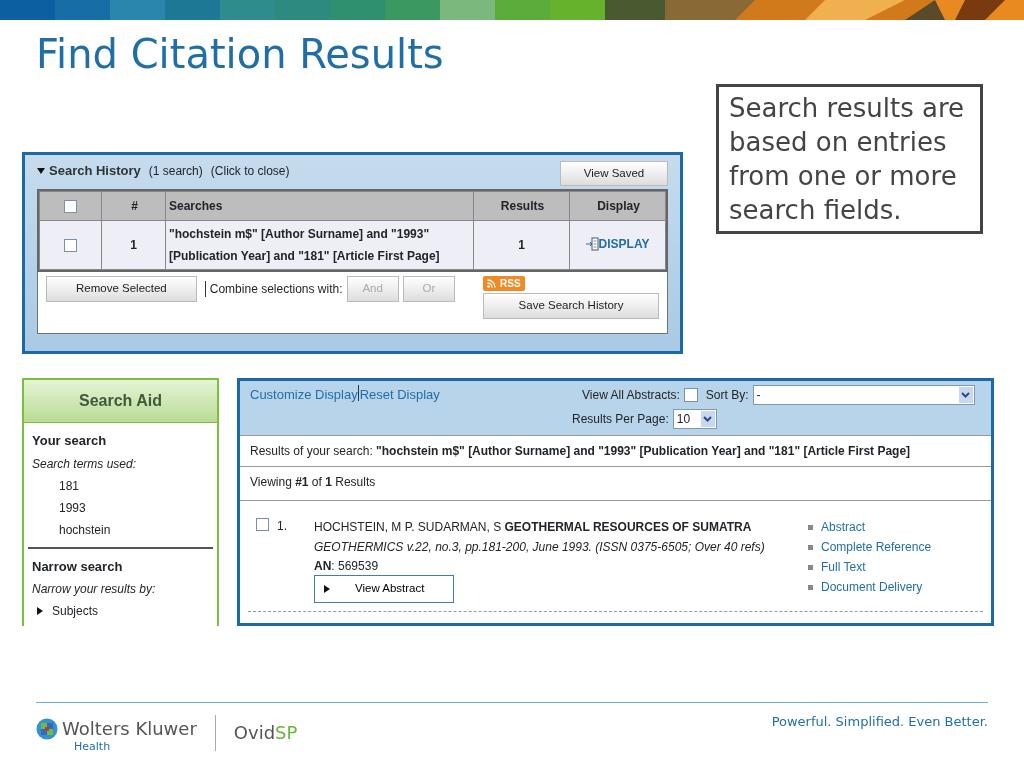 The width and height of the screenshot is (1024, 768). What do you see at coordinates (120, 401) in the screenshot?
I see `panel-title: Search Aid` at bounding box center [120, 401].